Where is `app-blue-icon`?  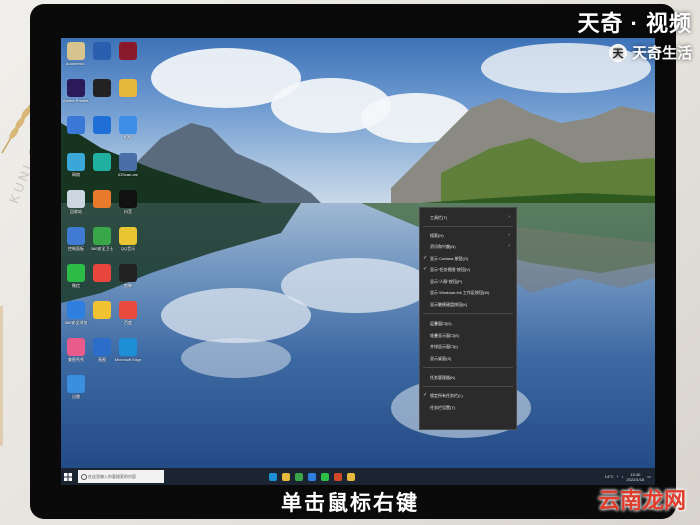 app-blue-icon is located at coordinates (102, 125).